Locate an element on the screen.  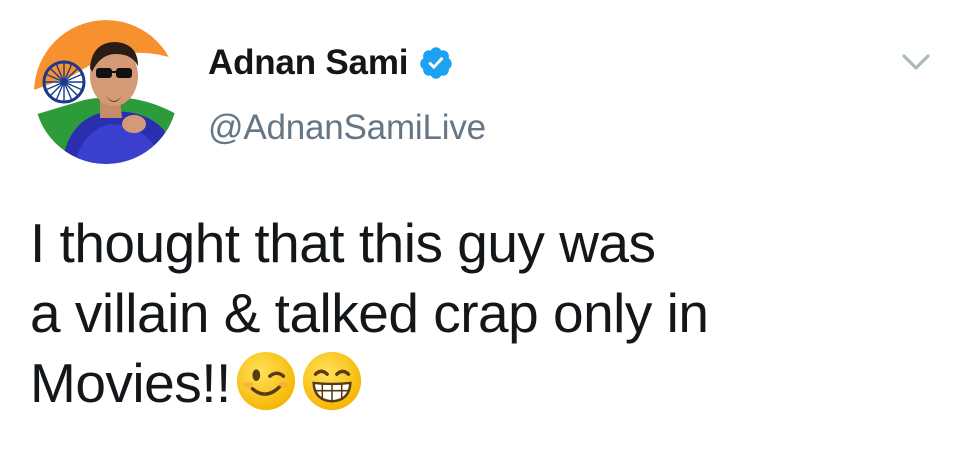
author-avatar is located at coordinates (106, 92).